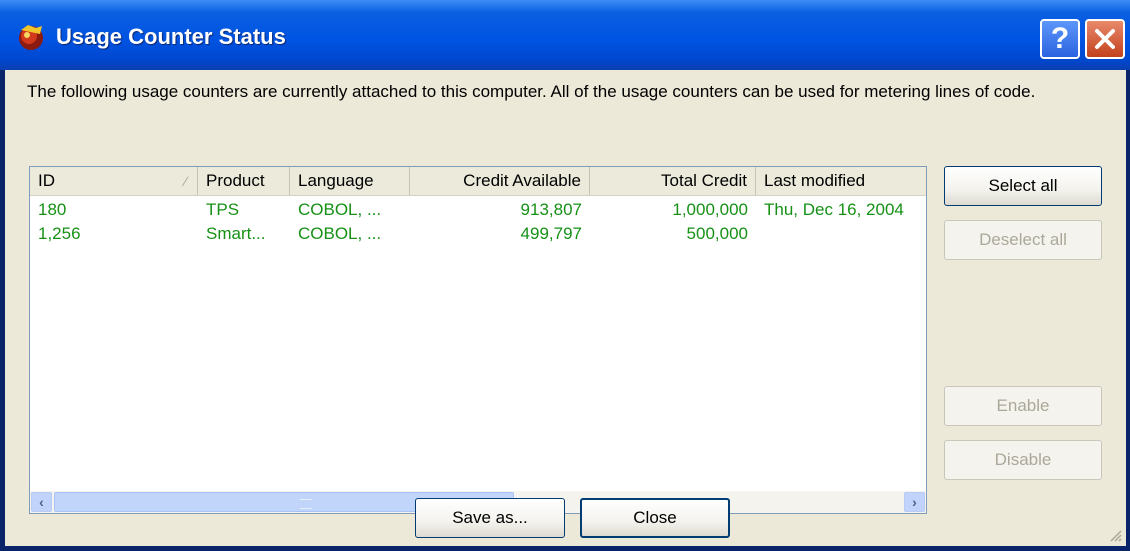 This screenshot has width=1130, height=551. What do you see at coordinates (841, 234) in the screenshot?
I see `cell-last-modified` at bounding box center [841, 234].